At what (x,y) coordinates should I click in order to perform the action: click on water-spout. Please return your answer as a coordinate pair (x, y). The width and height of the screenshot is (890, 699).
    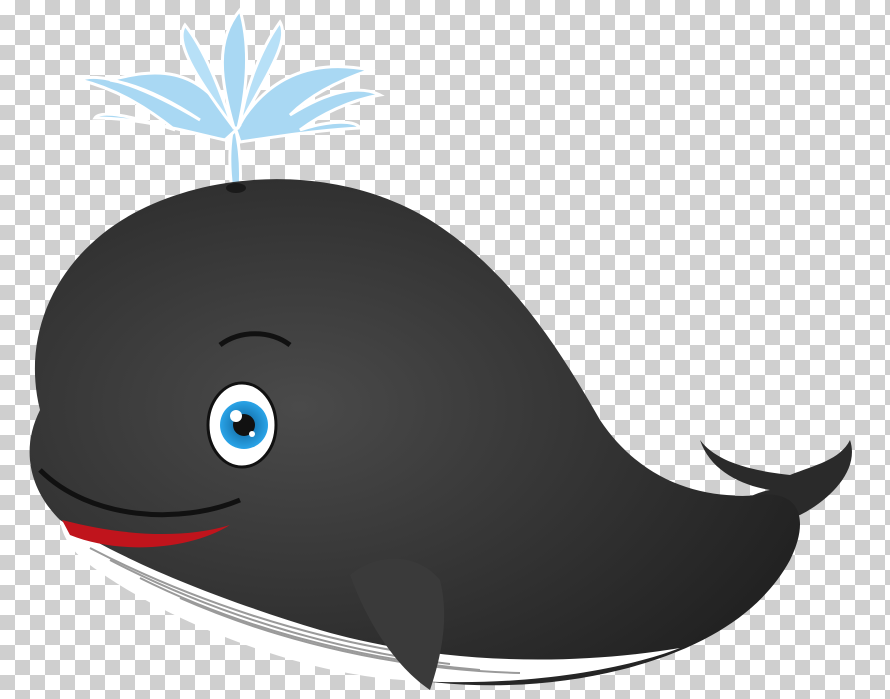
    Looking at the image, I should click on (230, 99).